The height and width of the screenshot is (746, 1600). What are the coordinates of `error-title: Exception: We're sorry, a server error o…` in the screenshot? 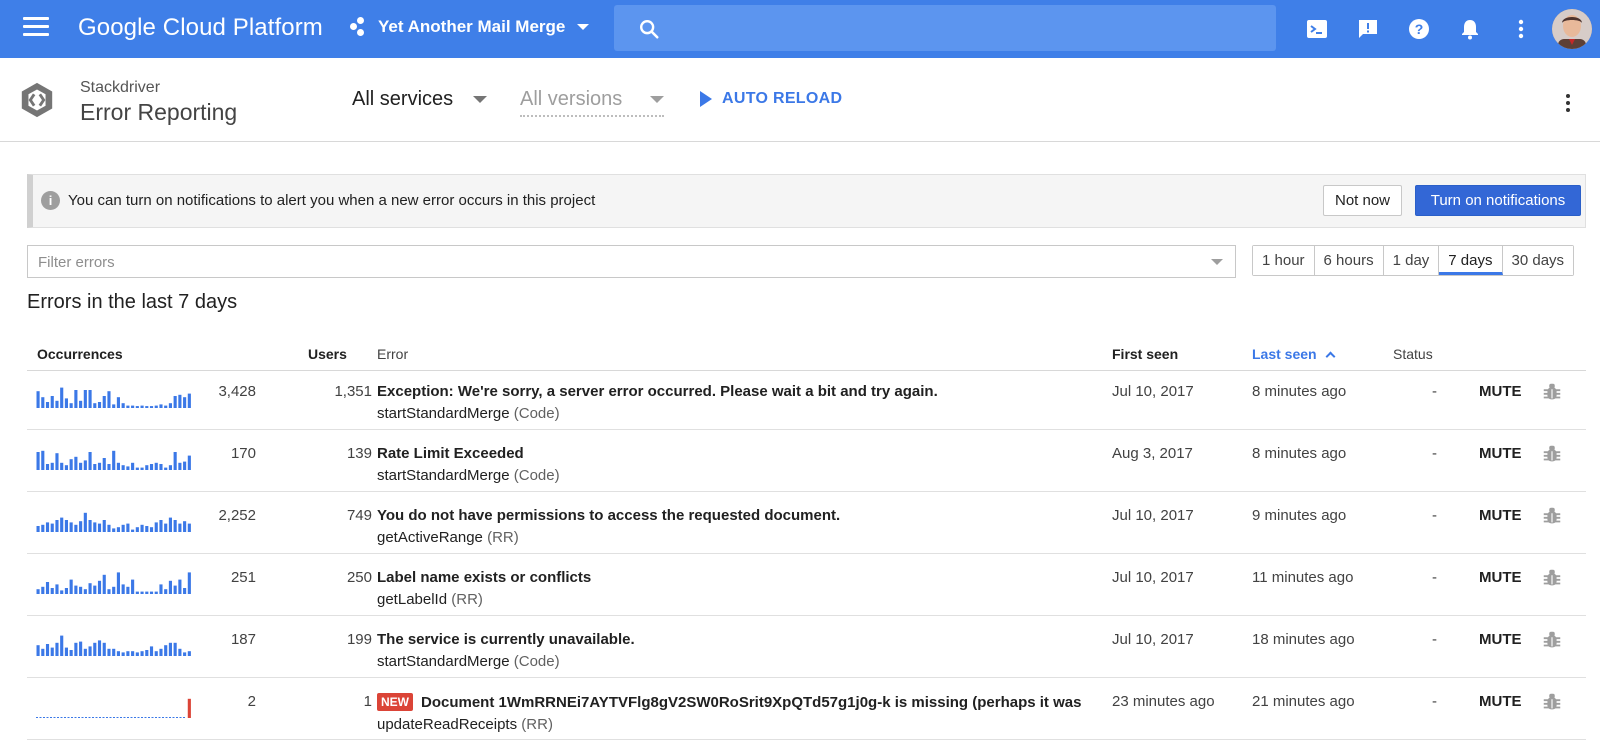 It's located at (747, 391).